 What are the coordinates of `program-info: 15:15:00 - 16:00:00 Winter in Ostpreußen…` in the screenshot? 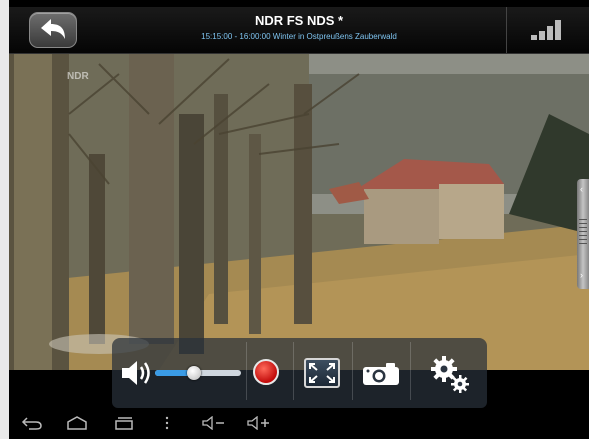 It's located at (299, 36).